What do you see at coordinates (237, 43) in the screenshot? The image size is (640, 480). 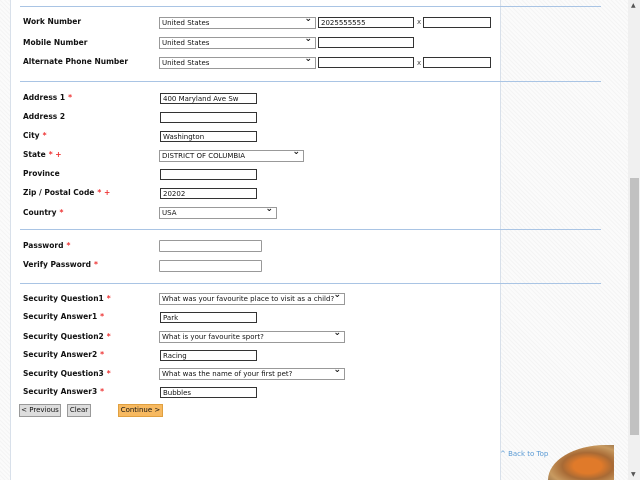 I see `mobile-country-select: United States` at bounding box center [237, 43].